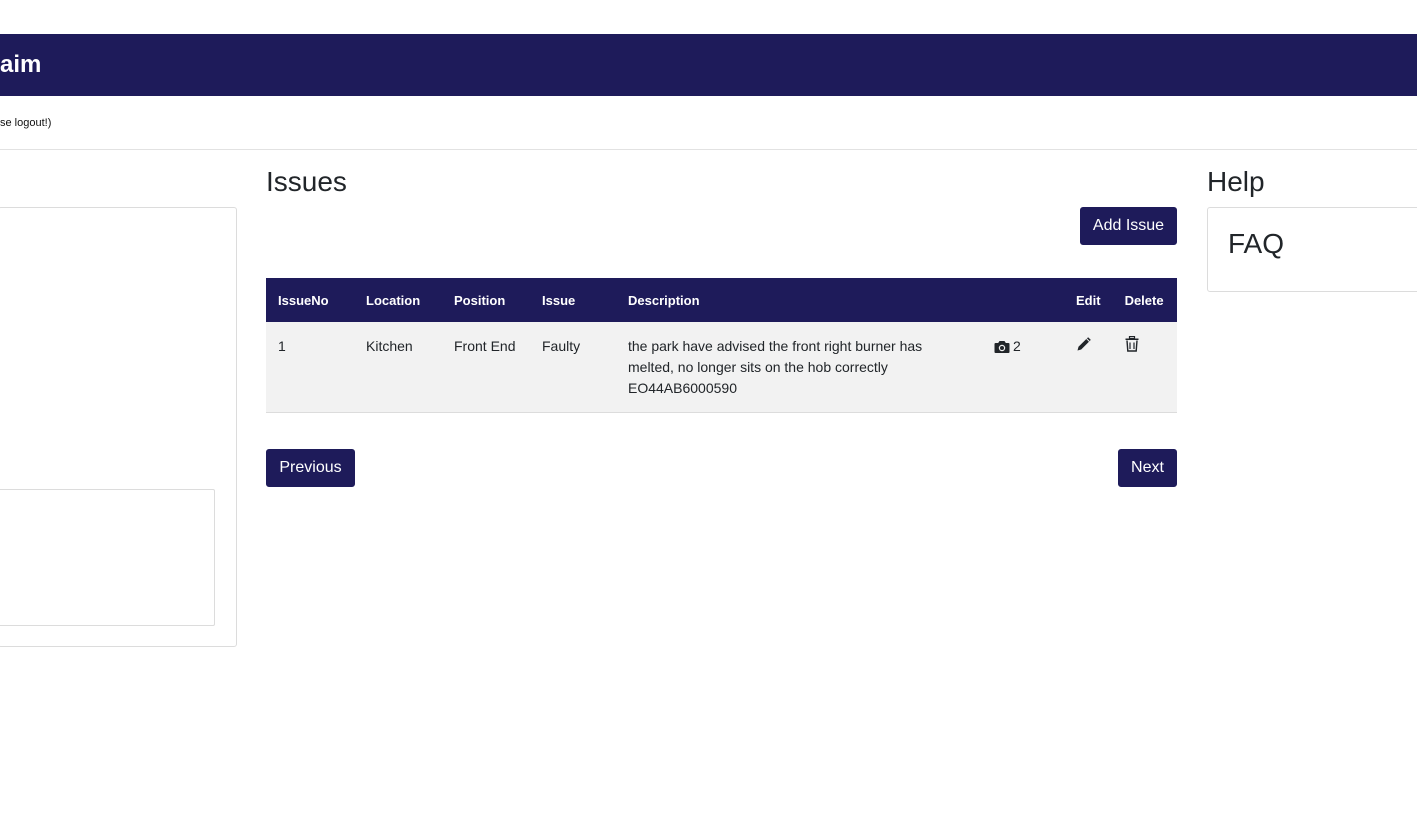 This screenshot has width=1417, height=831. I want to click on cell-position: Front End, so click(486, 367).